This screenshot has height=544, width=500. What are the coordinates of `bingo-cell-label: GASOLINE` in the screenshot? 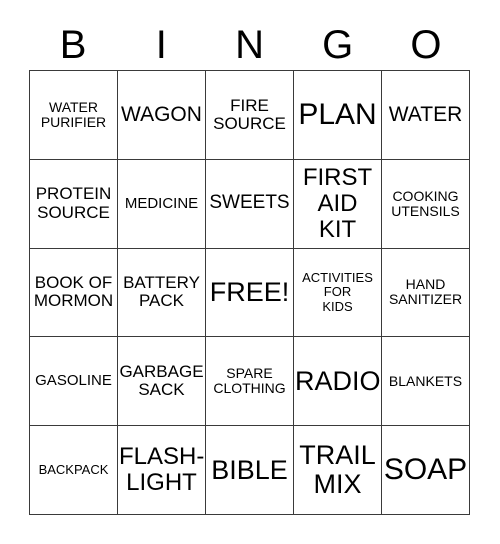 It's located at (73, 381).